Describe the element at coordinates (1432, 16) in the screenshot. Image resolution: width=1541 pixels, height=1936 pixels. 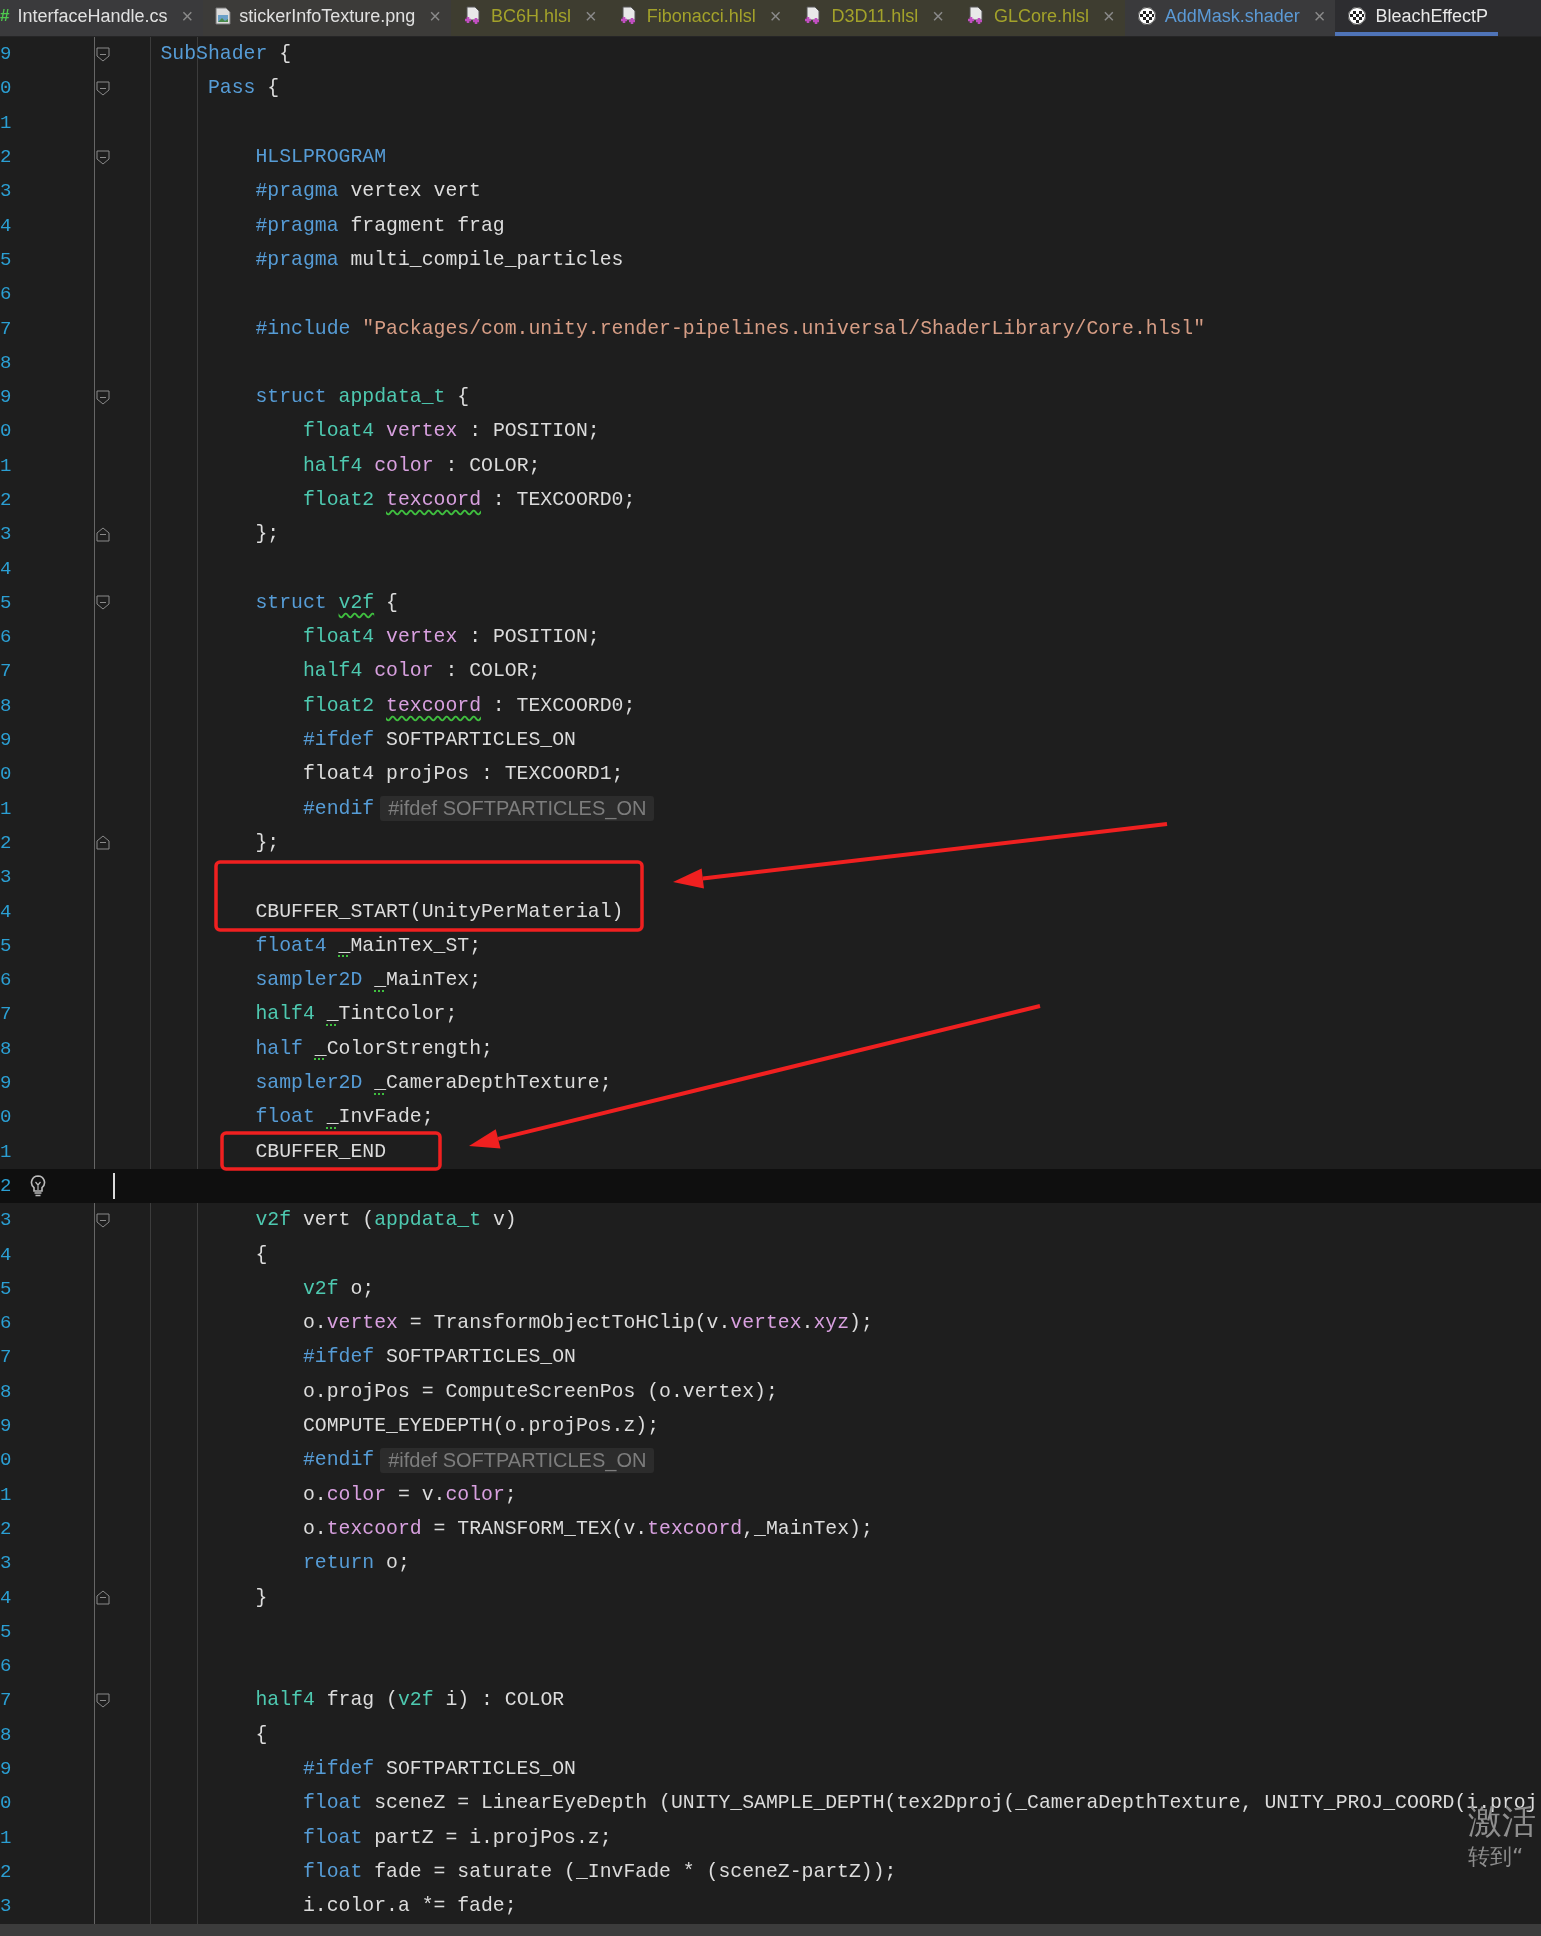
I see `tab-label: BleachEffectP` at that location.